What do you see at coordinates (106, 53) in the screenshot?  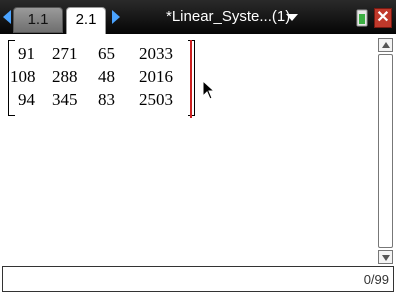 I see `matrix-cell-r1c3: 65` at bounding box center [106, 53].